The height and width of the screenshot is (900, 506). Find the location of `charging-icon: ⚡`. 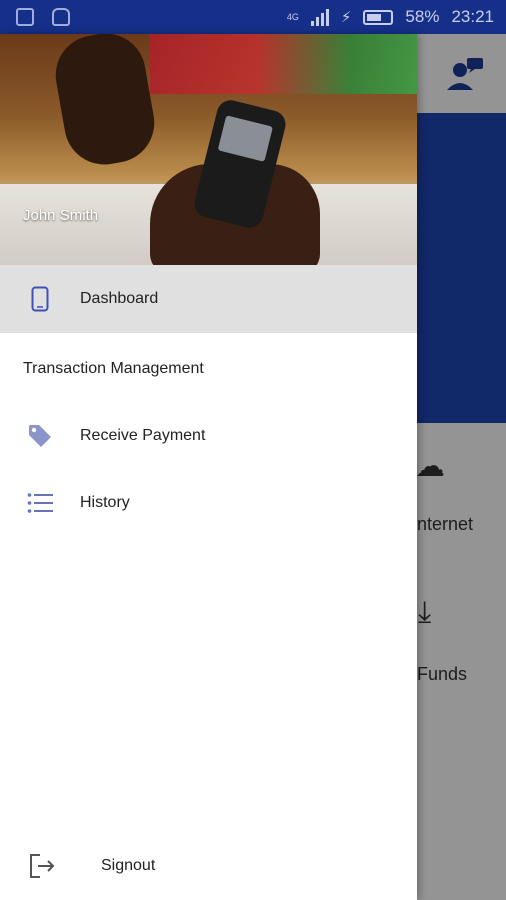

charging-icon: ⚡ is located at coordinates (346, 17).